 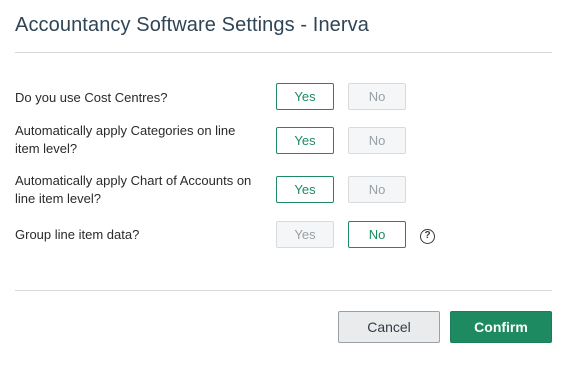 What do you see at coordinates (305, 140) in the screenshot?
I see `categories-yes-button: Yes` at bounding box center [305, 140].